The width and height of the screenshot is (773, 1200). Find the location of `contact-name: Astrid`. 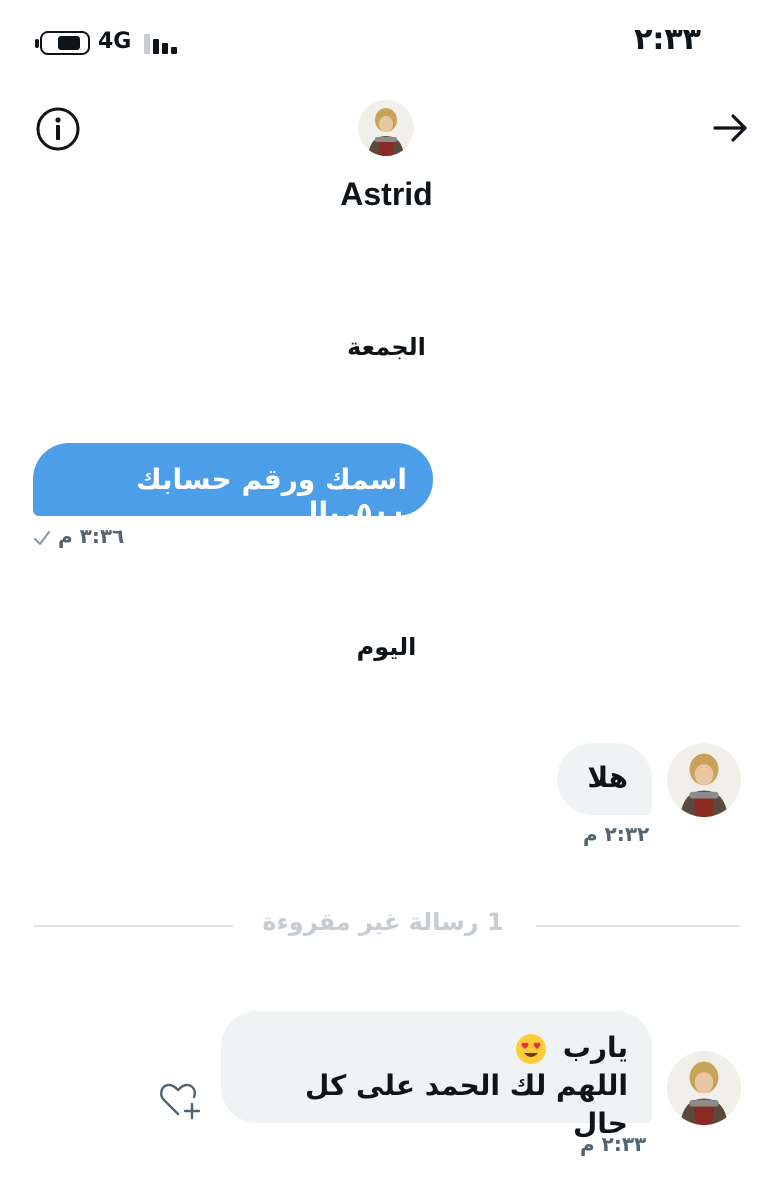

contact-name: Astrid is located at coordinates (386, 194).